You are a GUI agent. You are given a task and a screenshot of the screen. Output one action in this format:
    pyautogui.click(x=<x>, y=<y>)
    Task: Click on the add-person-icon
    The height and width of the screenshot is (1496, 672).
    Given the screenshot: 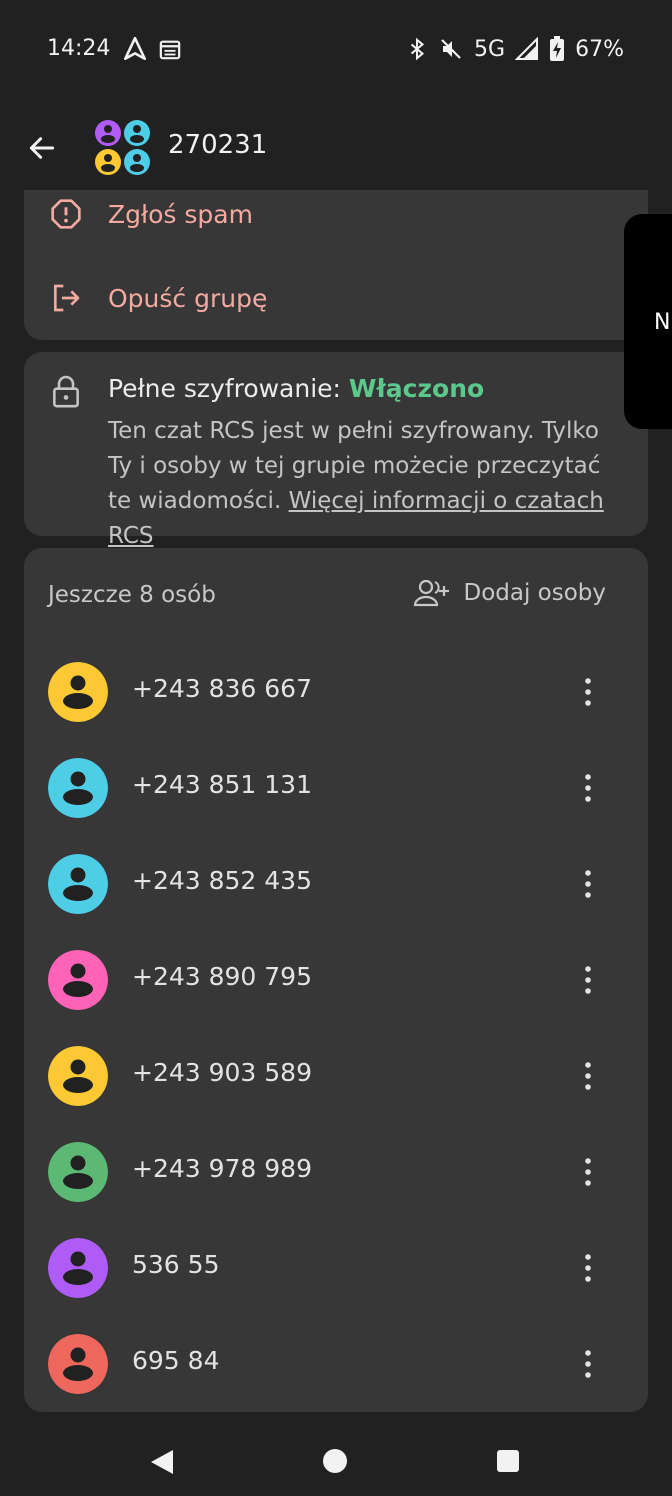 What is the action you would take?
    pyautogui.click(x=432, y=593)
    